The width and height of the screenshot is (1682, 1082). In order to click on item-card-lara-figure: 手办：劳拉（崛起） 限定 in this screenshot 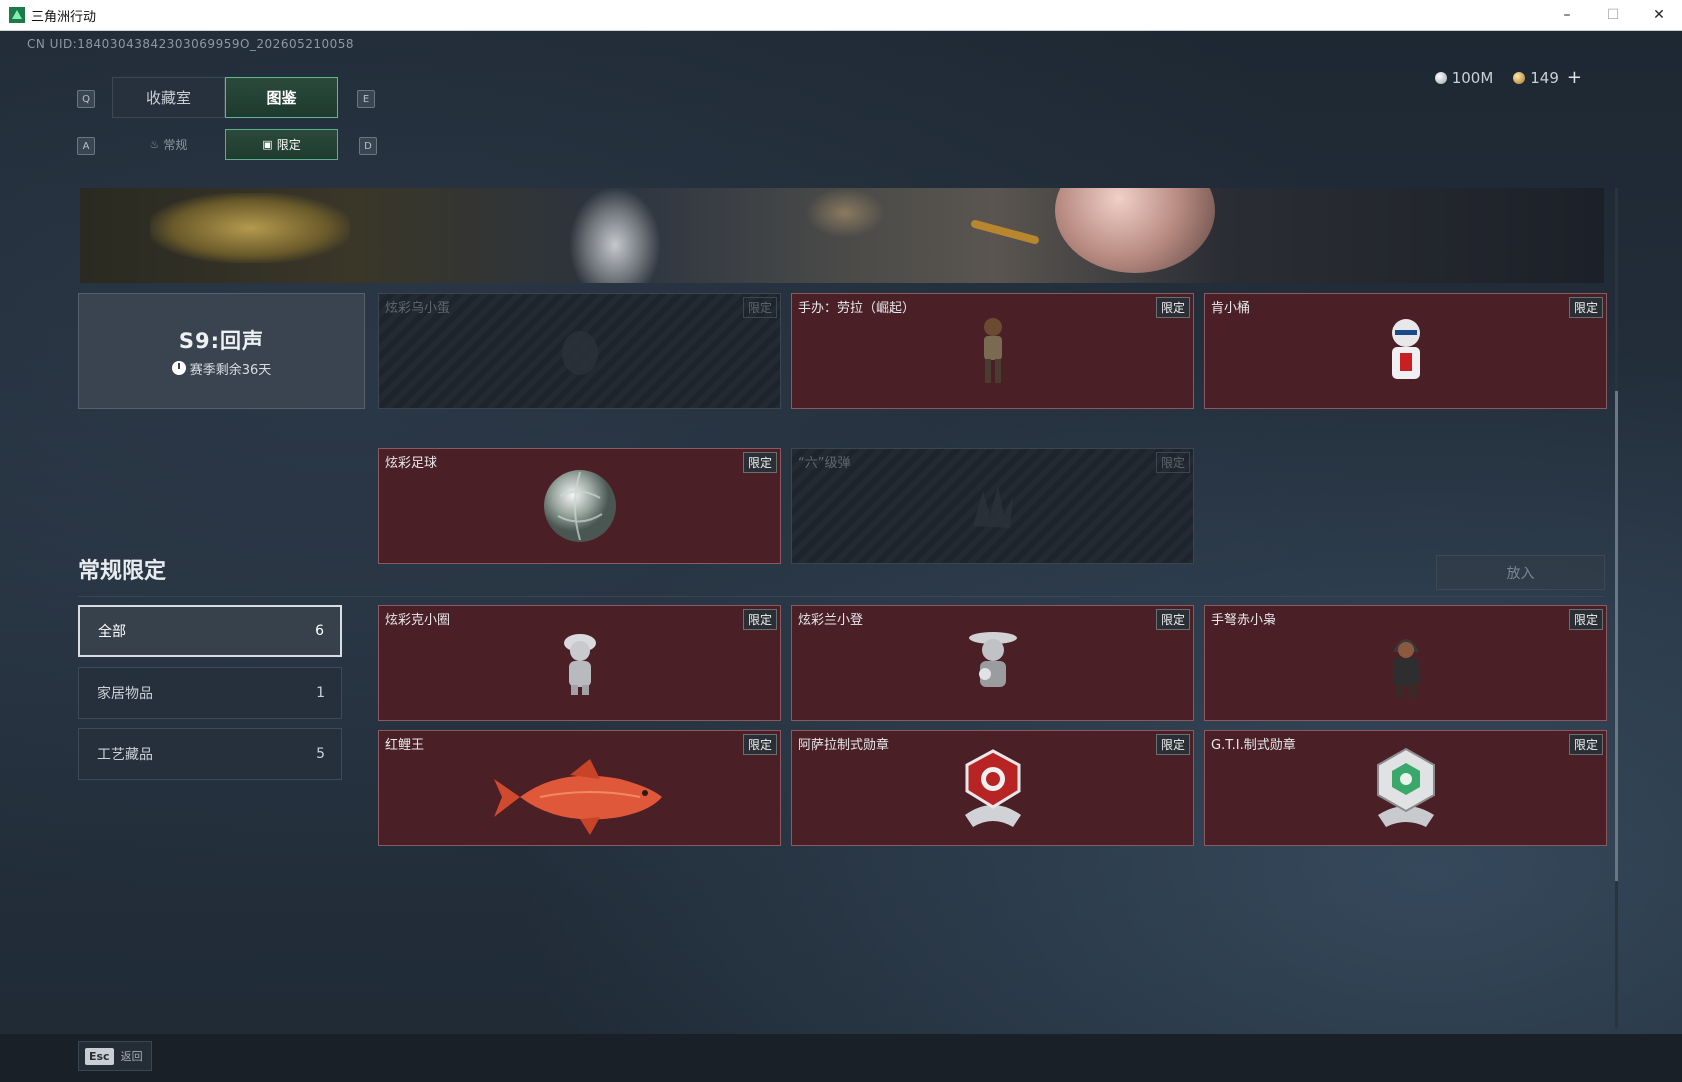, I will do `click(992, 351)`.